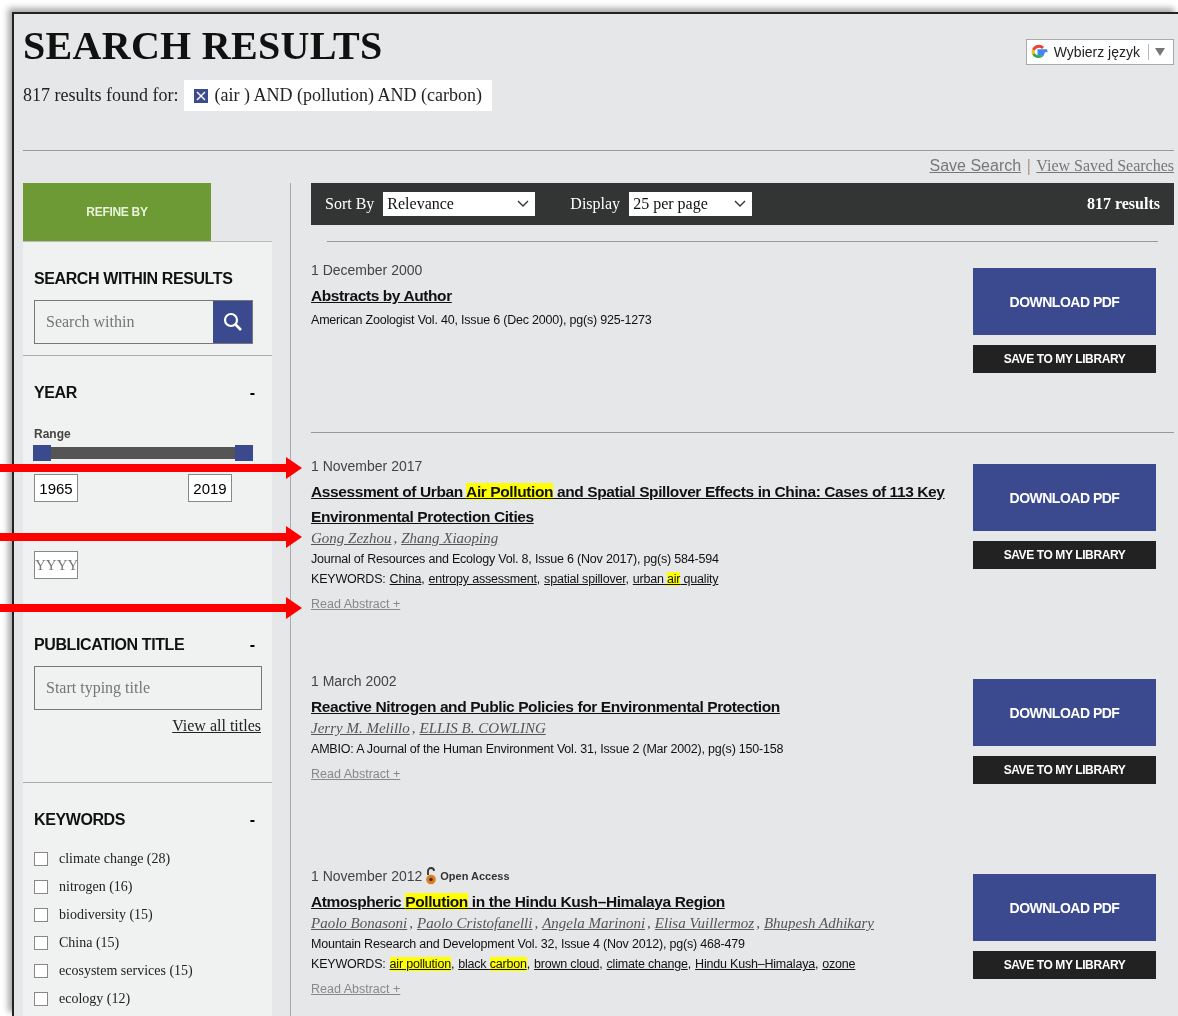 The image size is (1178, 1016). Describe the element at coordinates (351, 538) in the screenshot. I see `author-link: Gong Zezhou` at that location.